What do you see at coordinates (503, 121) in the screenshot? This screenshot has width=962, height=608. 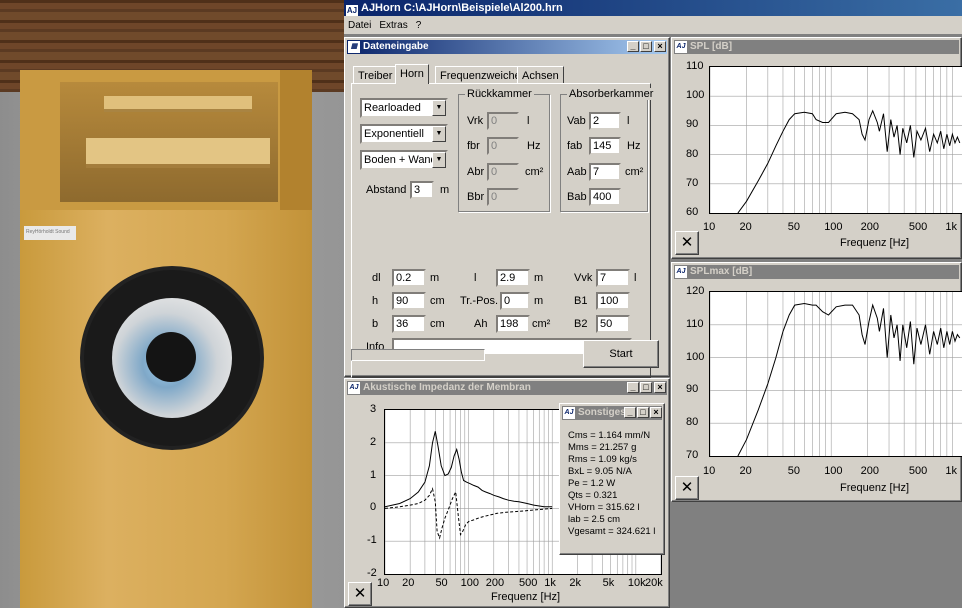 I see `vrk-field: 0` at bounding box center [503, 121].